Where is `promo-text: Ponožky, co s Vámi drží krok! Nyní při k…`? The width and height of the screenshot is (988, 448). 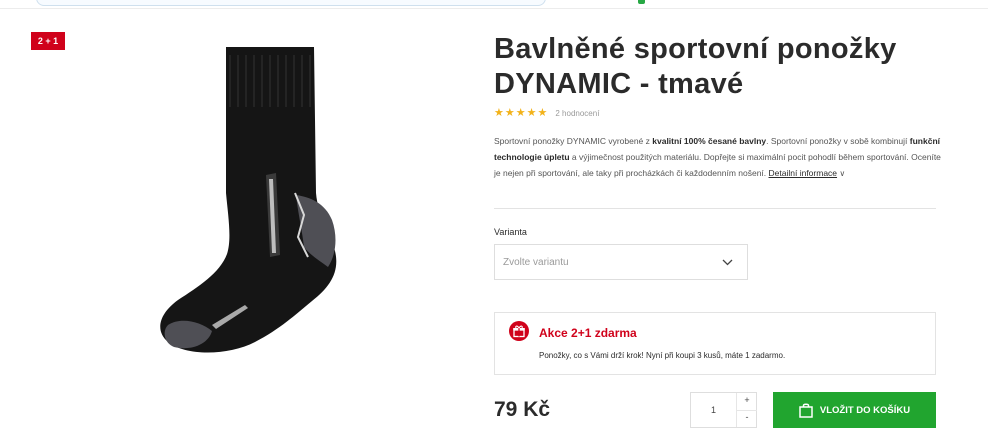
promo-text: Ponožky, co s Vámi drží krok! Nyní při k… is located at coordinates (662, 355).